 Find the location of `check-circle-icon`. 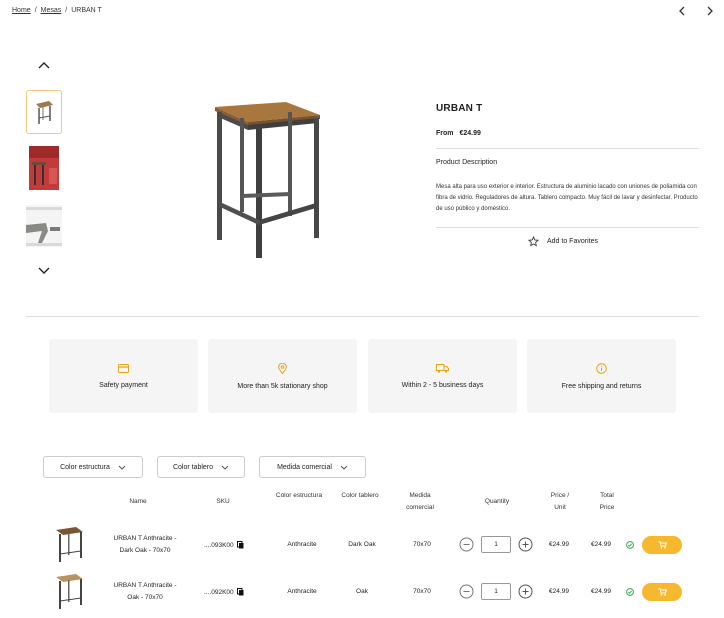

check-circle-icon is located at coordinates (630, 592).